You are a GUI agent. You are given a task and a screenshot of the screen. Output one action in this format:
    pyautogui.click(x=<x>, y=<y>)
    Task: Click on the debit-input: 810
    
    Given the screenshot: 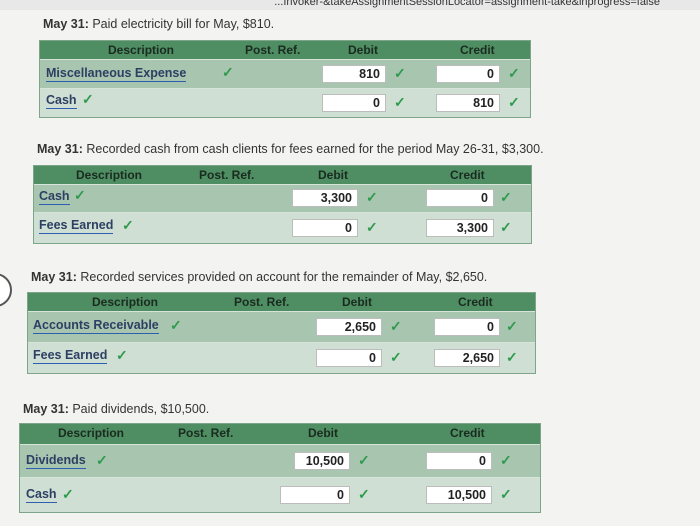 What is the action you would take?
    pyautogui.click(x=354, y=74)
    